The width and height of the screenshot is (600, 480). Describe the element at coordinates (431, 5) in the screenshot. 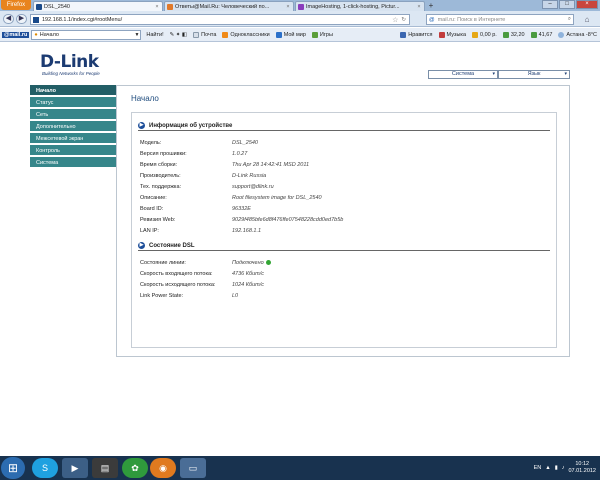

I see `new-tab-button: +` at that location.